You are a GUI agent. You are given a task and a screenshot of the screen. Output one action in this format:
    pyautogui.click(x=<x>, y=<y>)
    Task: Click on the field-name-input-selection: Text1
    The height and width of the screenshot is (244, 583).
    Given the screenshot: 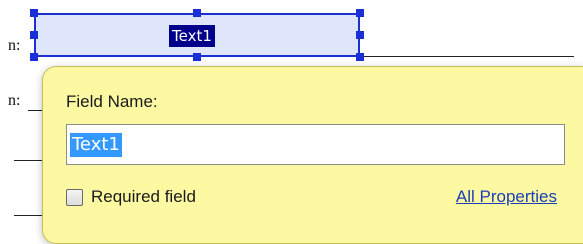 What is the action you would take?
    pyautogui.click(x=96, y=145)
    